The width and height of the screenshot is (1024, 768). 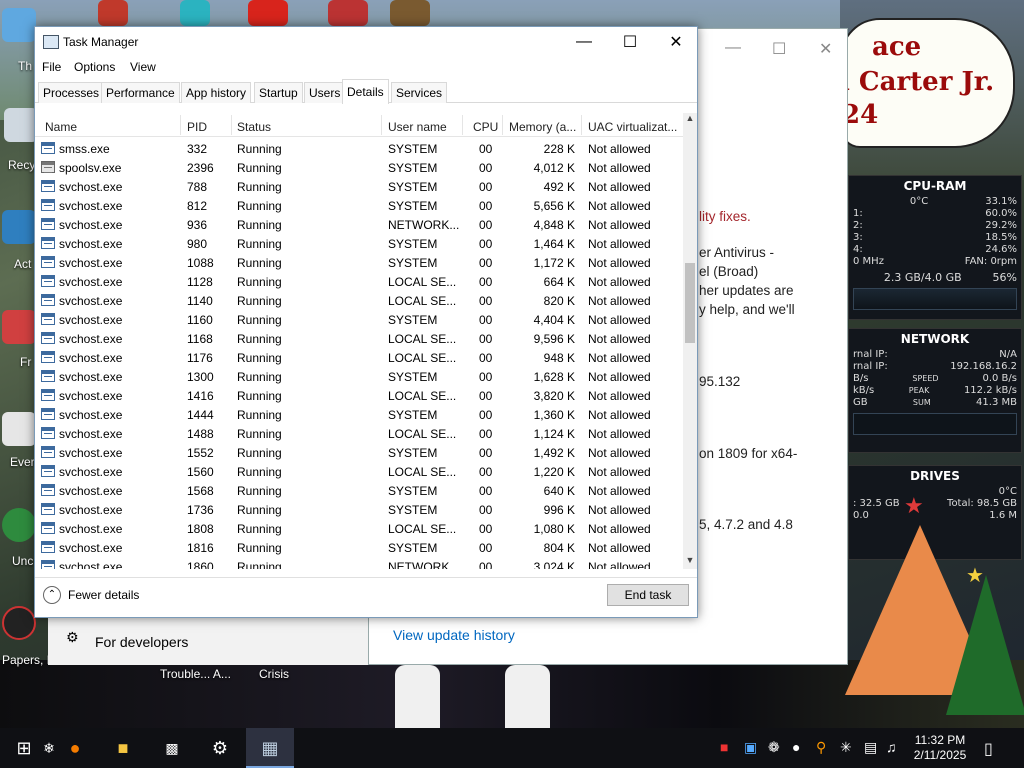 I want to click on column-header-pid: PID, so click(x=197, y=127).